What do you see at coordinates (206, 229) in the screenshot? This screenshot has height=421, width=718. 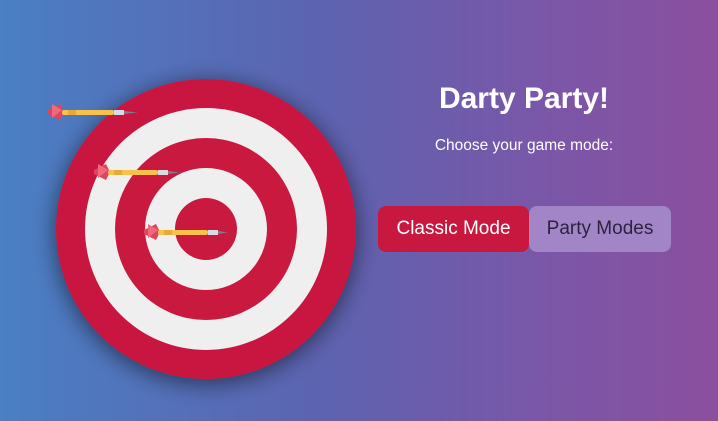 I see `board-bullseye` at bounding box center [206, 229].